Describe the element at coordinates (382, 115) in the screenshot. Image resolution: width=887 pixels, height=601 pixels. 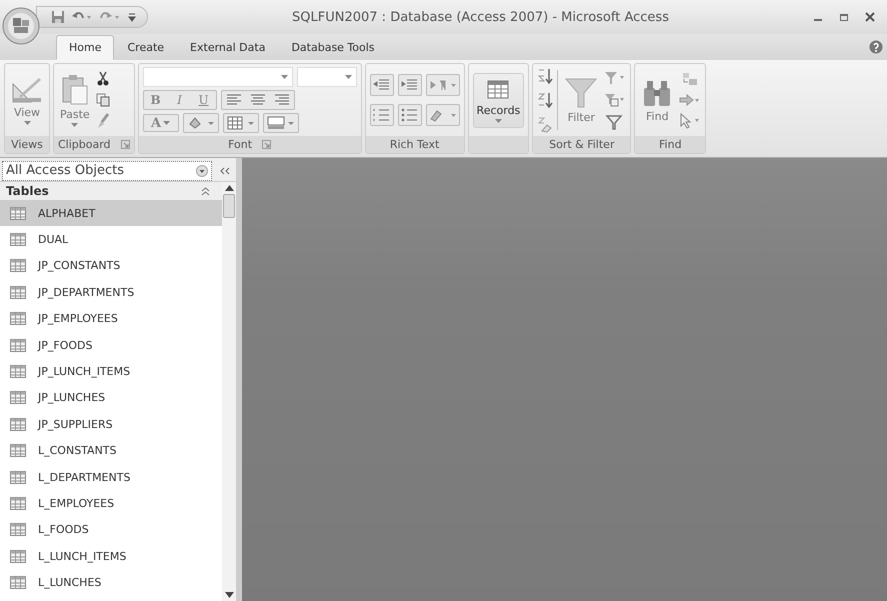
I see `numbered-list-icon` at that location.